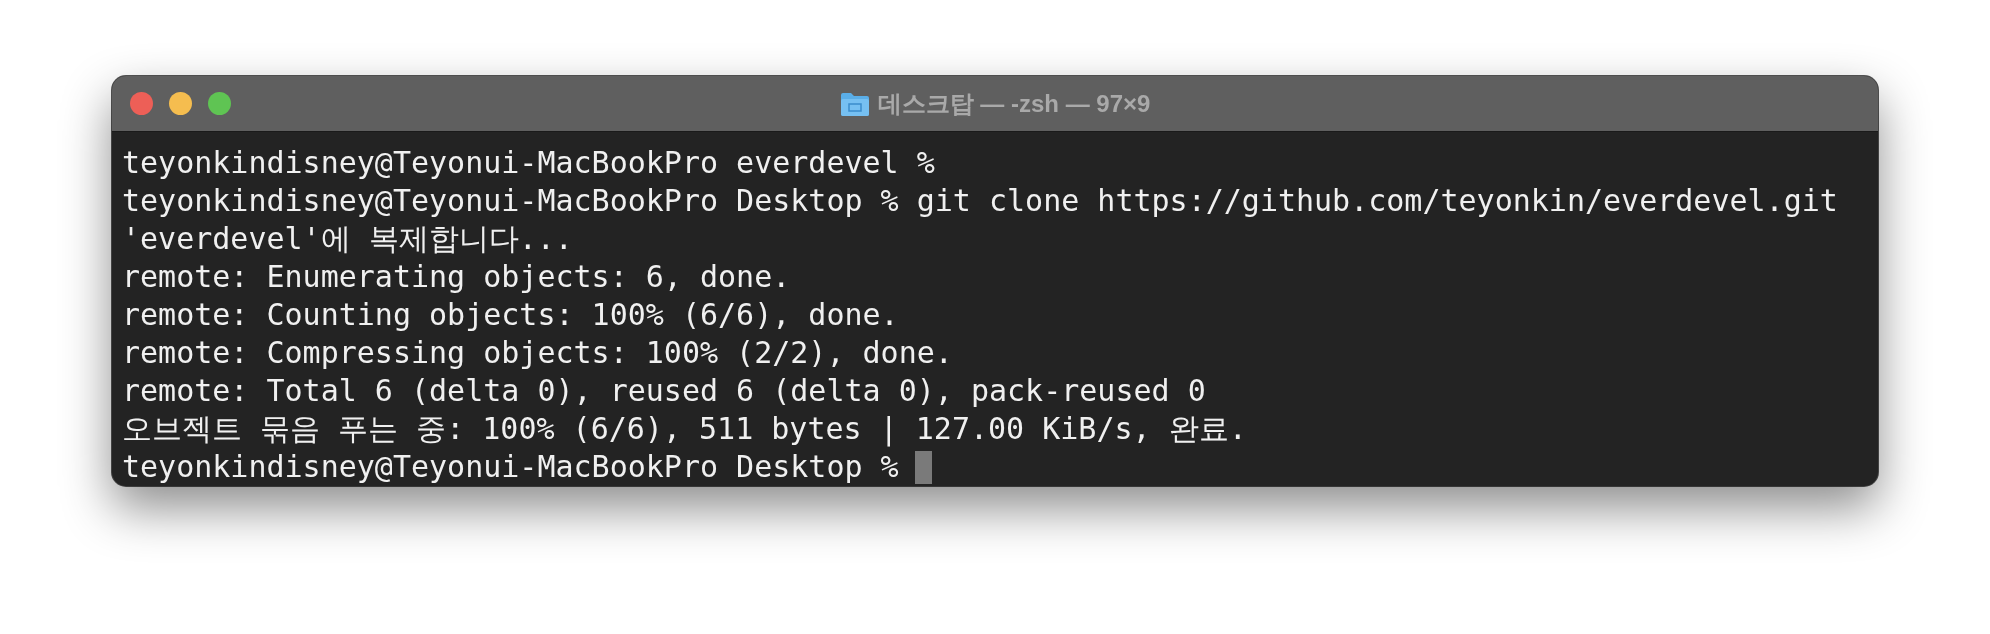  I want to click on zoom-button, so click(219, 103).